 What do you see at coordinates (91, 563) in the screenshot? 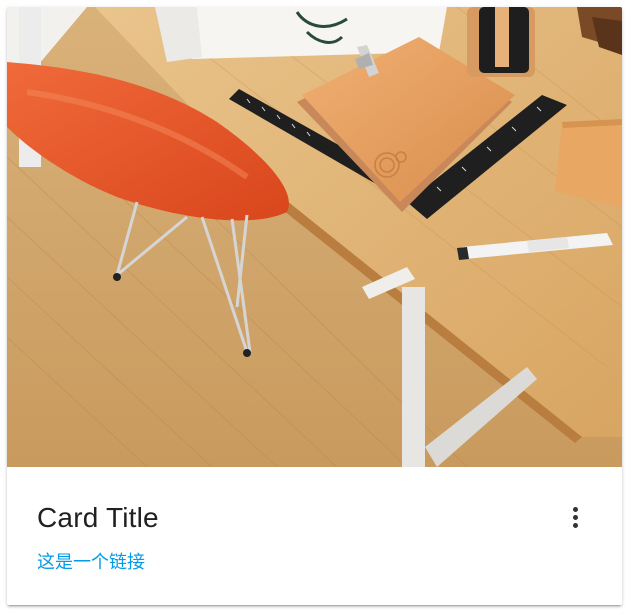
I see `card-link: 这是一个链接` at bounding box center [91, 563].